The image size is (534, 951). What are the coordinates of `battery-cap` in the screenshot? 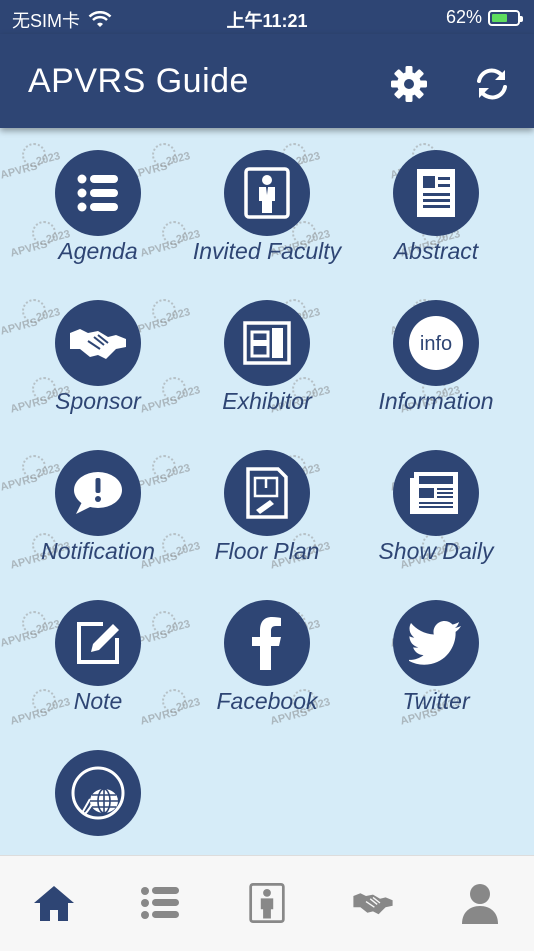 It's located at (521, 18).